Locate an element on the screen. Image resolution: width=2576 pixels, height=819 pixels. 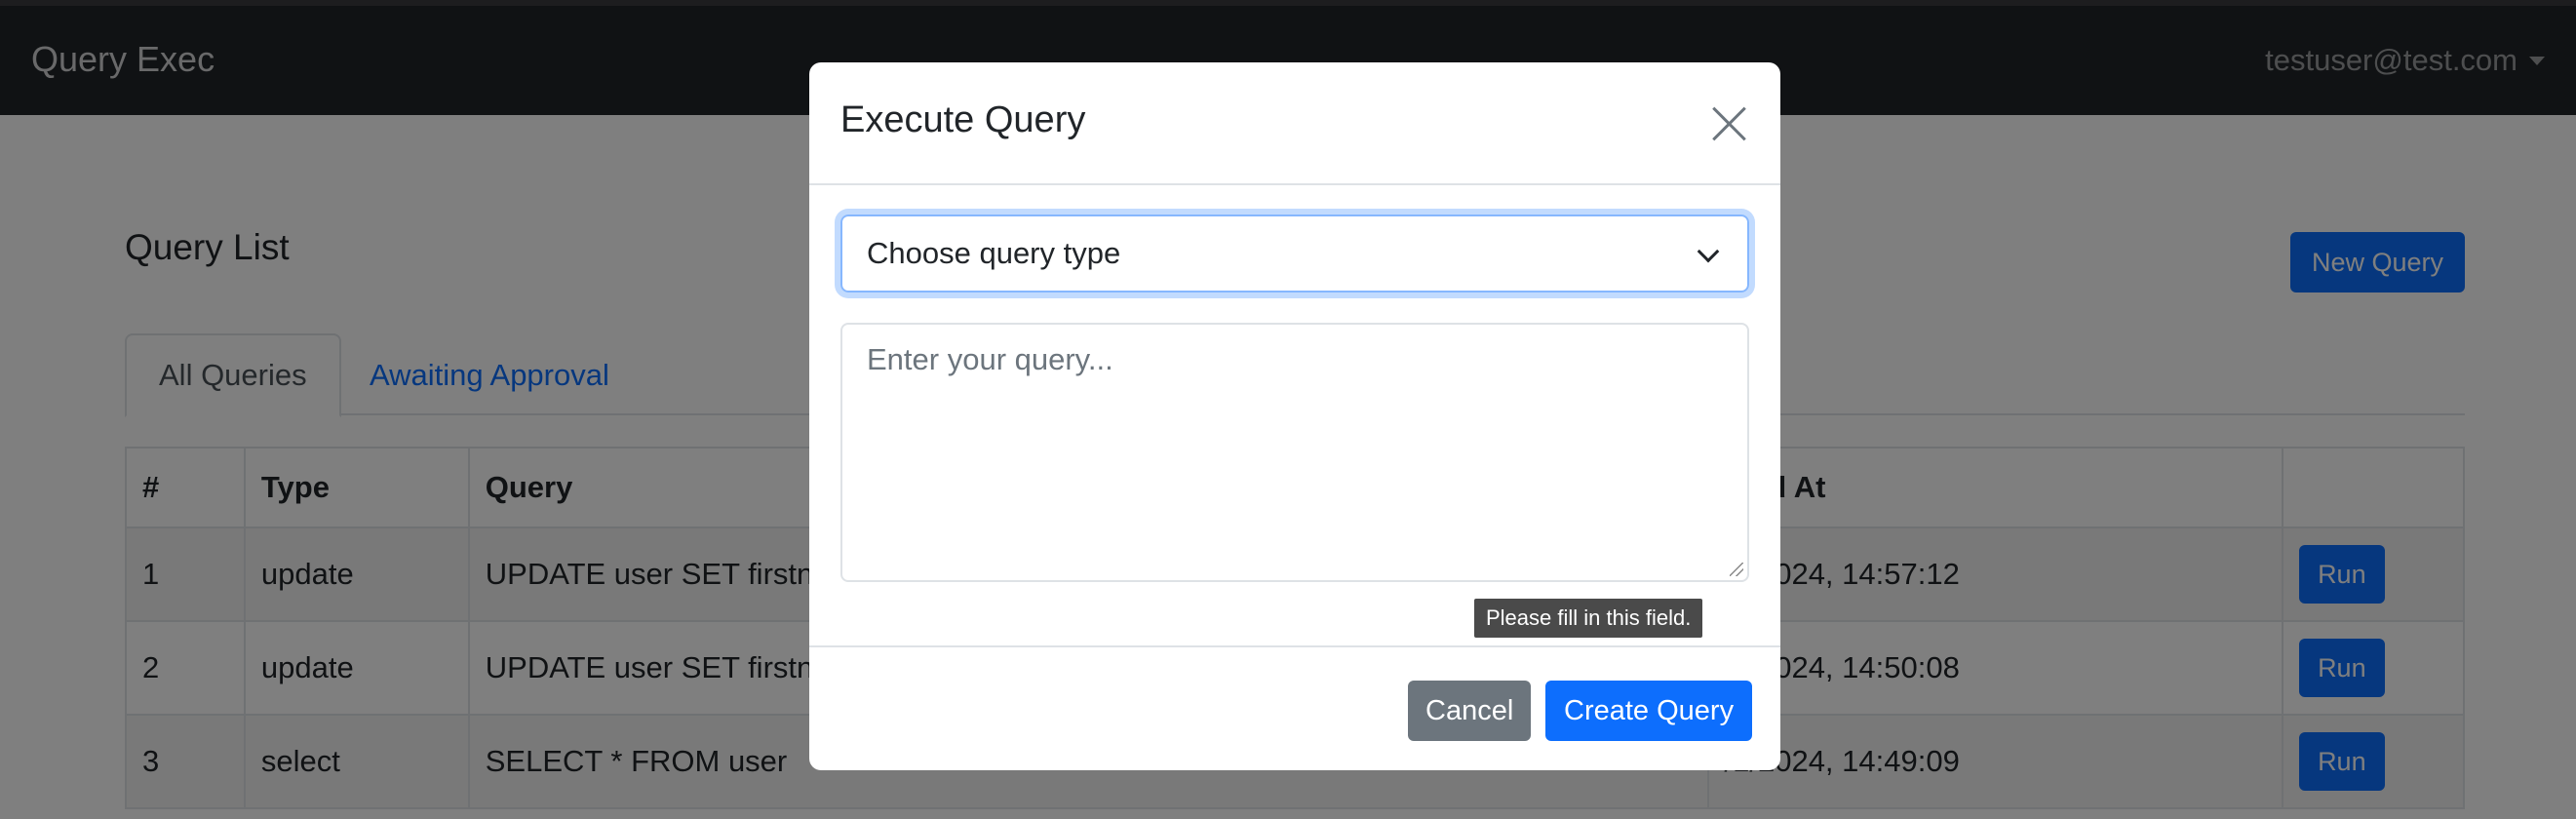
modal-footer: Cancel Create Query is located at coordinates (1294, 707).